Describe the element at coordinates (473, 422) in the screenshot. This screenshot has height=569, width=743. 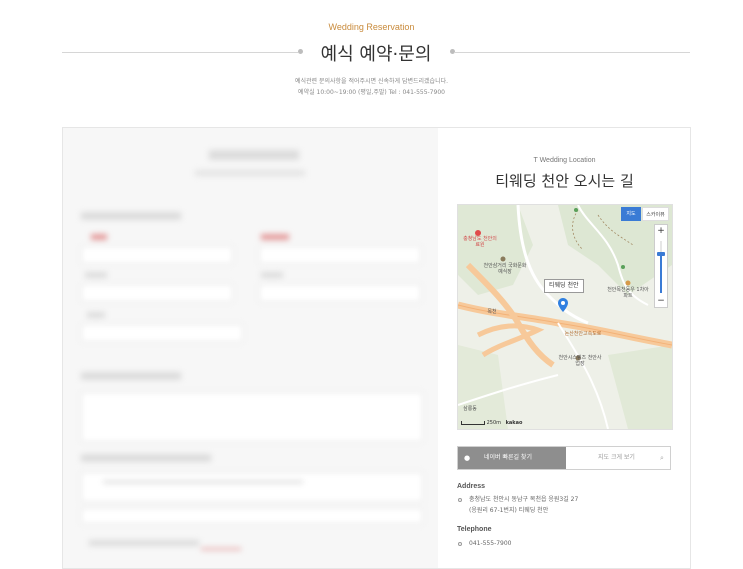
I see `map-scale-bar` at that location.